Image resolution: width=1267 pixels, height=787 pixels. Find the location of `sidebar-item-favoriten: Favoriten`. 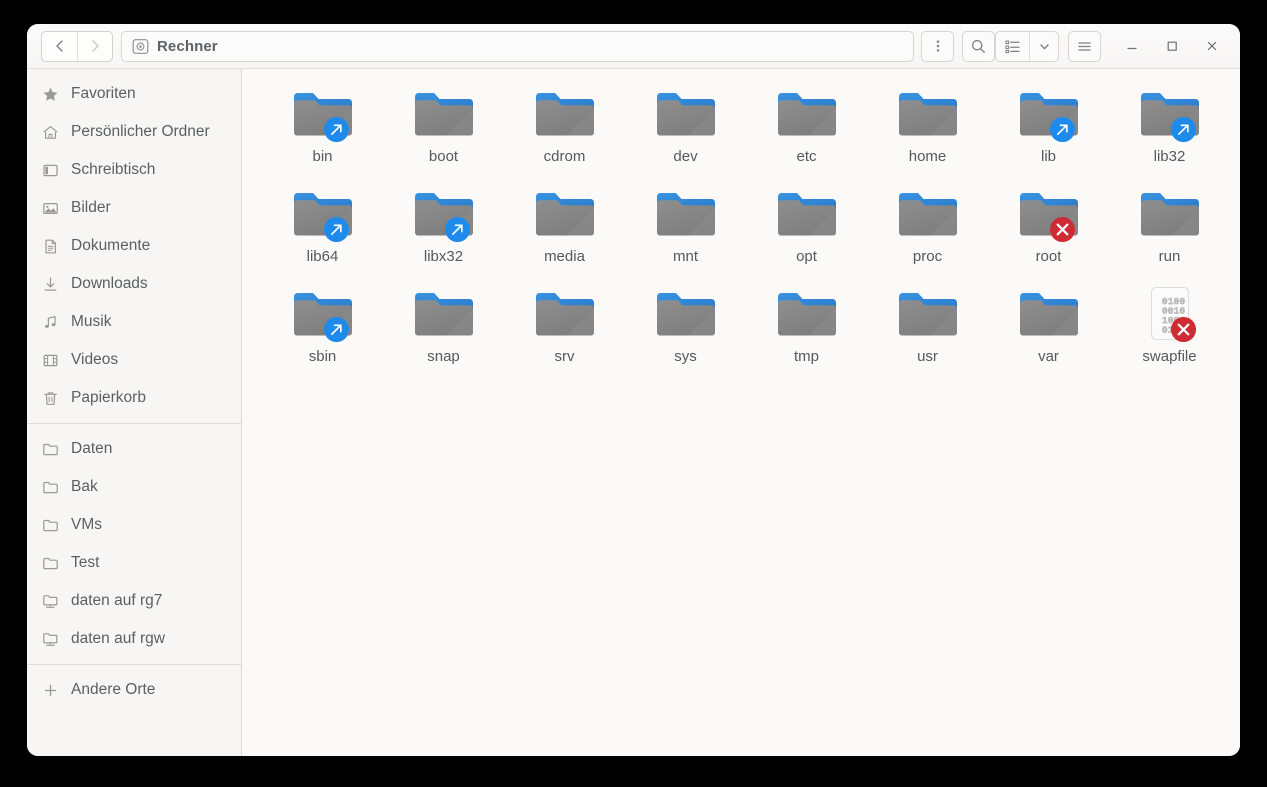

sidebar-item-favoriten: Favoriten is located at coordinates (134, 94).